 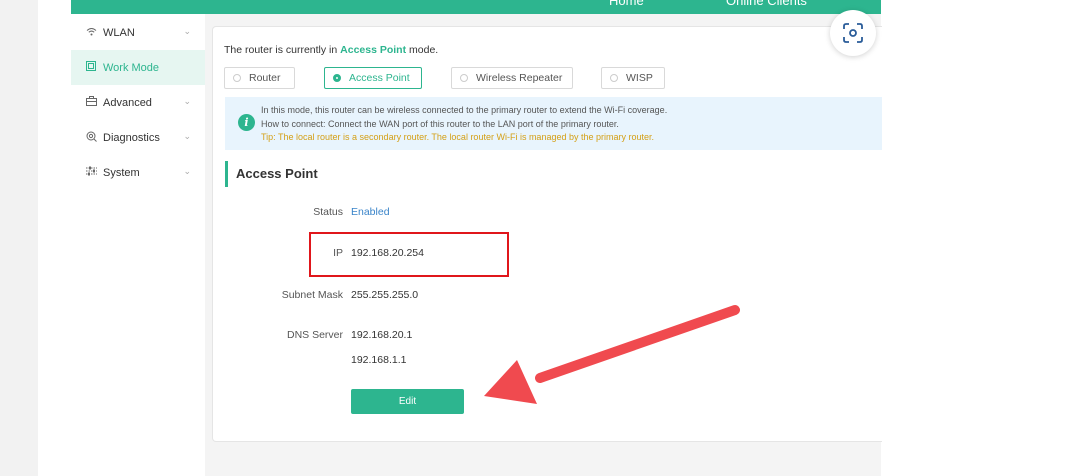 I want to click on scan-icon, so click(x=853, y=33).